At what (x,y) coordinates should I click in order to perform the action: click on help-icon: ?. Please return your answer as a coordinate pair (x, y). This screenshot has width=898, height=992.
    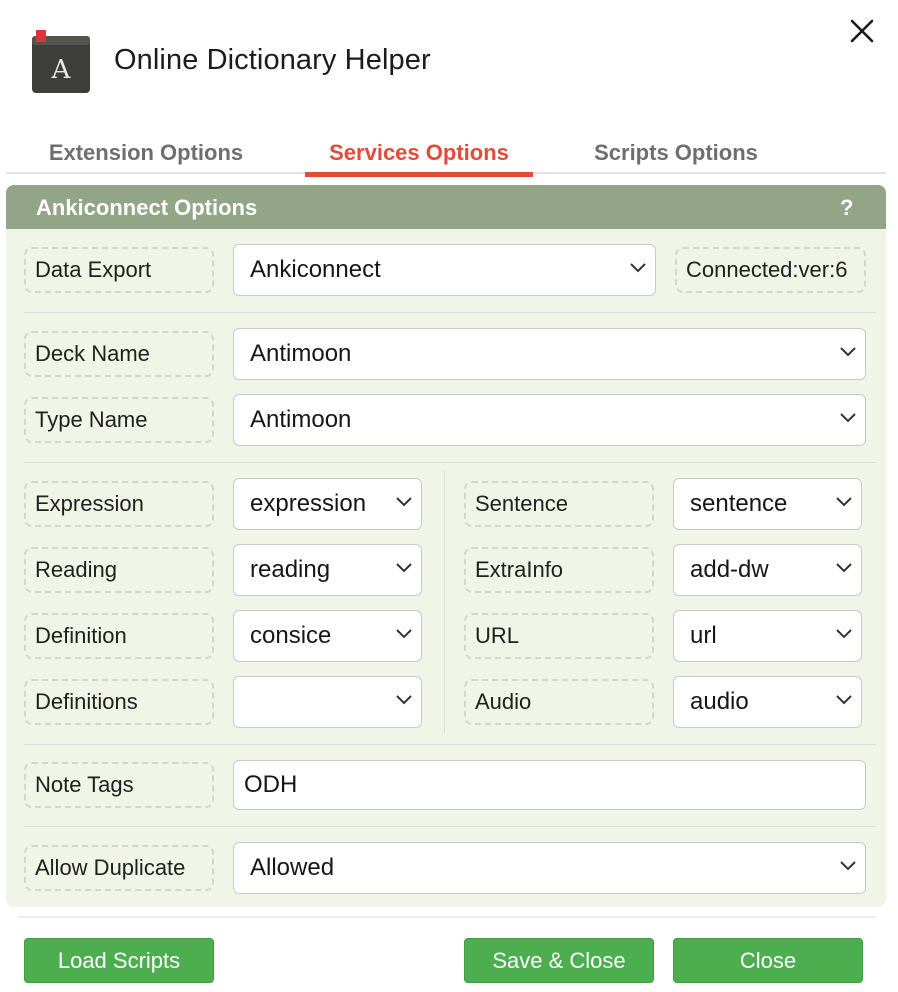
    Looking at the image, I should click on (846, 208).